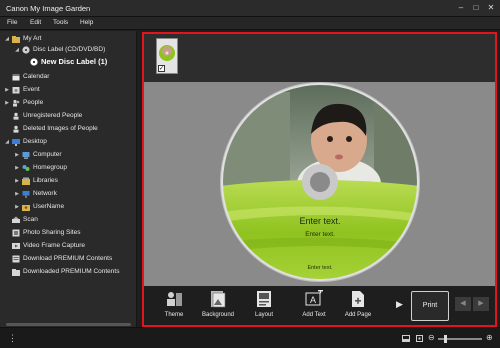 Image resolution: width=500 pixels, height=348 pixels. I want to click on menu-help: Help, so click(86, 22).